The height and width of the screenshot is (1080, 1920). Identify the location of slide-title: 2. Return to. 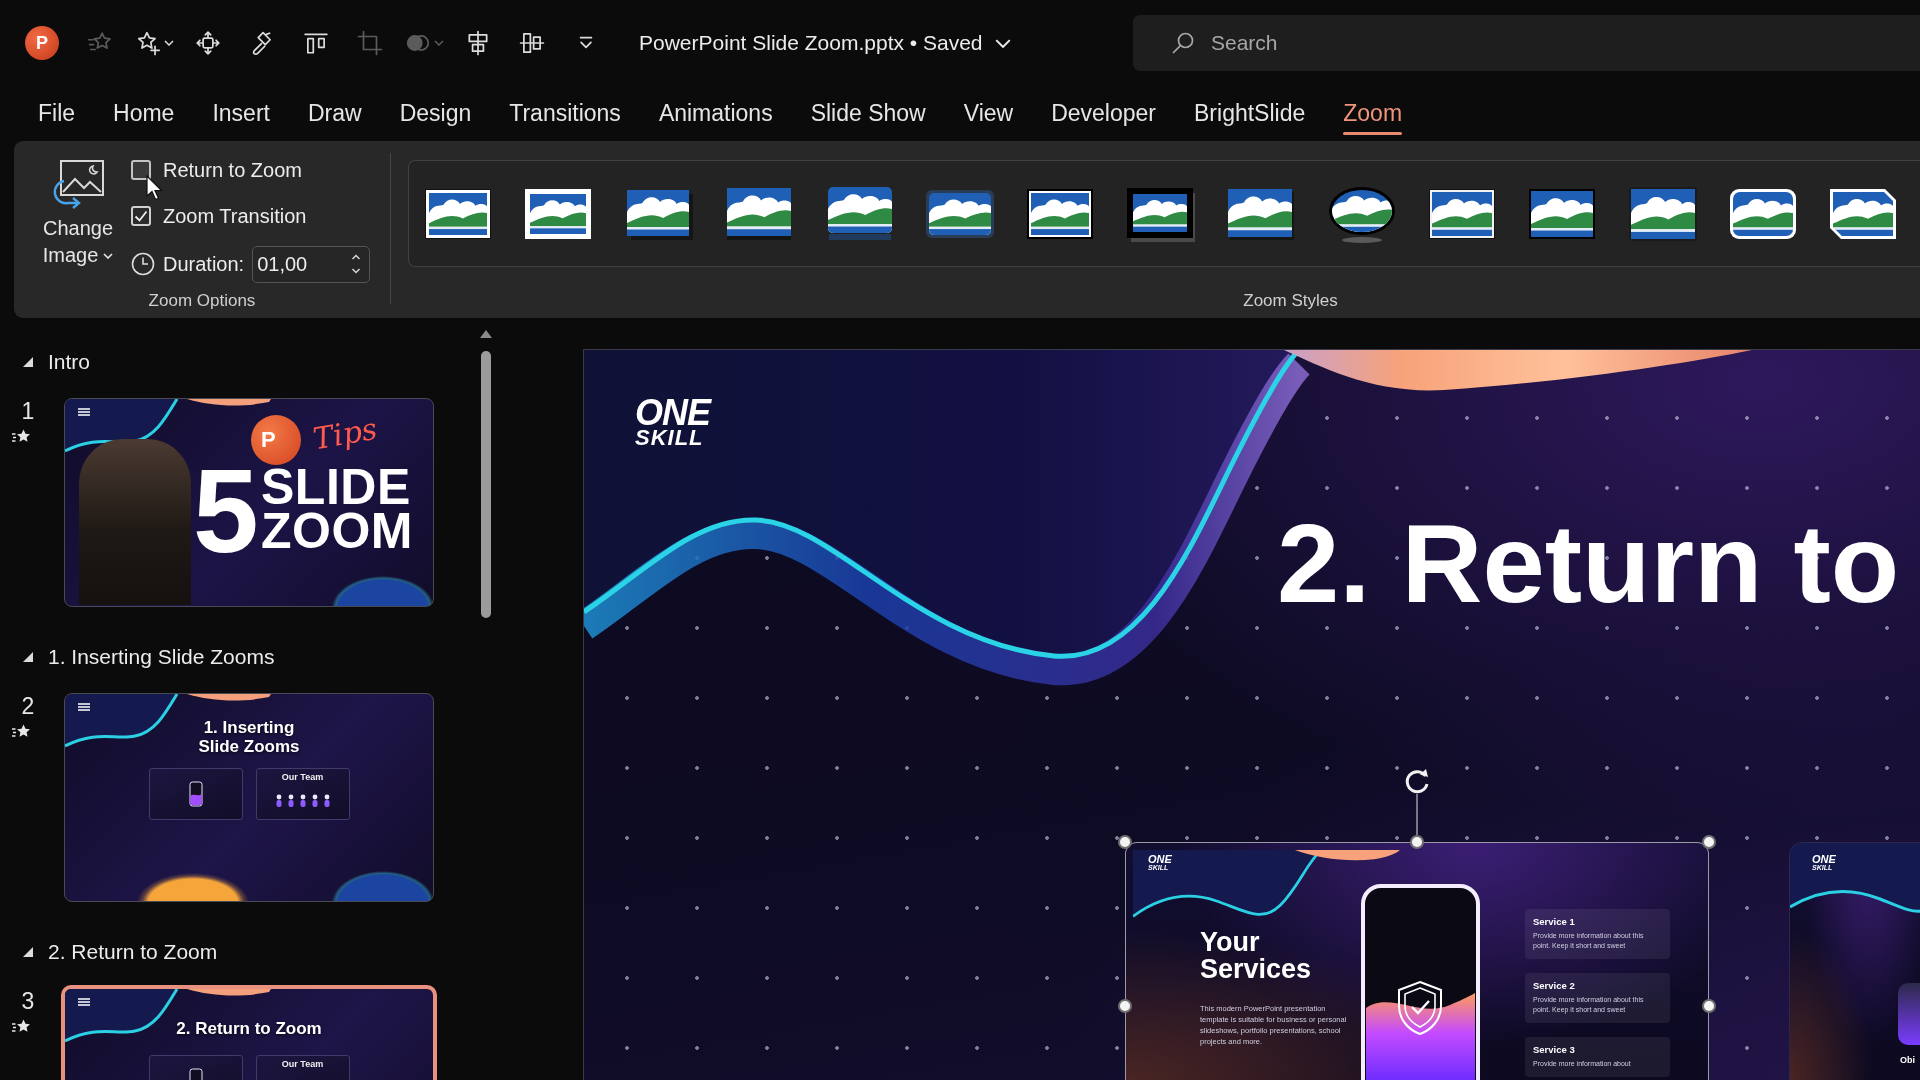
(1588, 564).